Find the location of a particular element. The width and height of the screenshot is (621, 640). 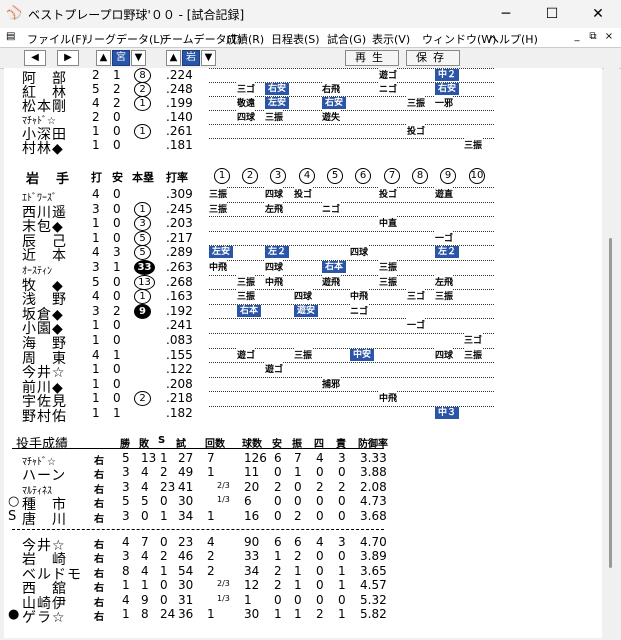

at-bat-result: 遊直 is located at coordinates (444, 193).